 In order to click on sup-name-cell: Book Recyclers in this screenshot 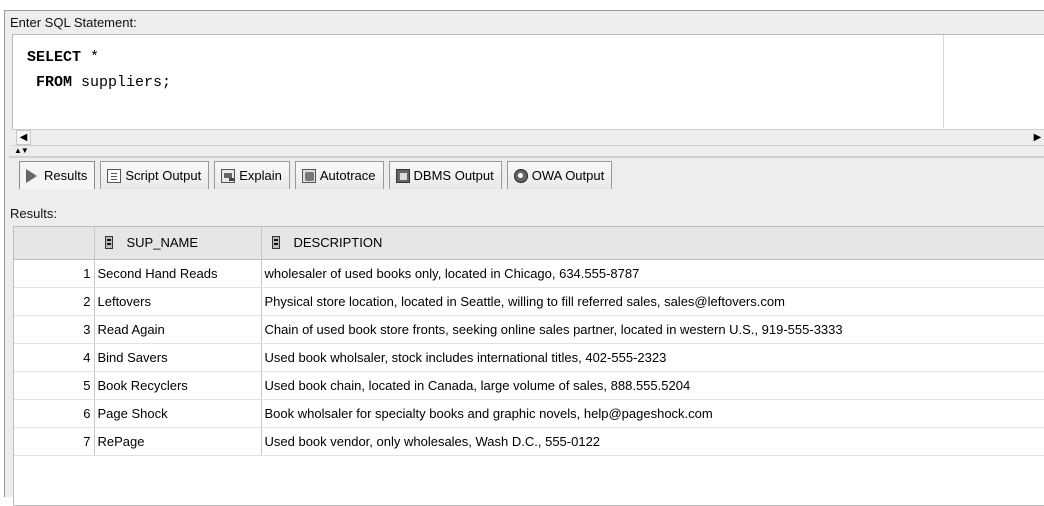, I will do `click(178, 385)`.